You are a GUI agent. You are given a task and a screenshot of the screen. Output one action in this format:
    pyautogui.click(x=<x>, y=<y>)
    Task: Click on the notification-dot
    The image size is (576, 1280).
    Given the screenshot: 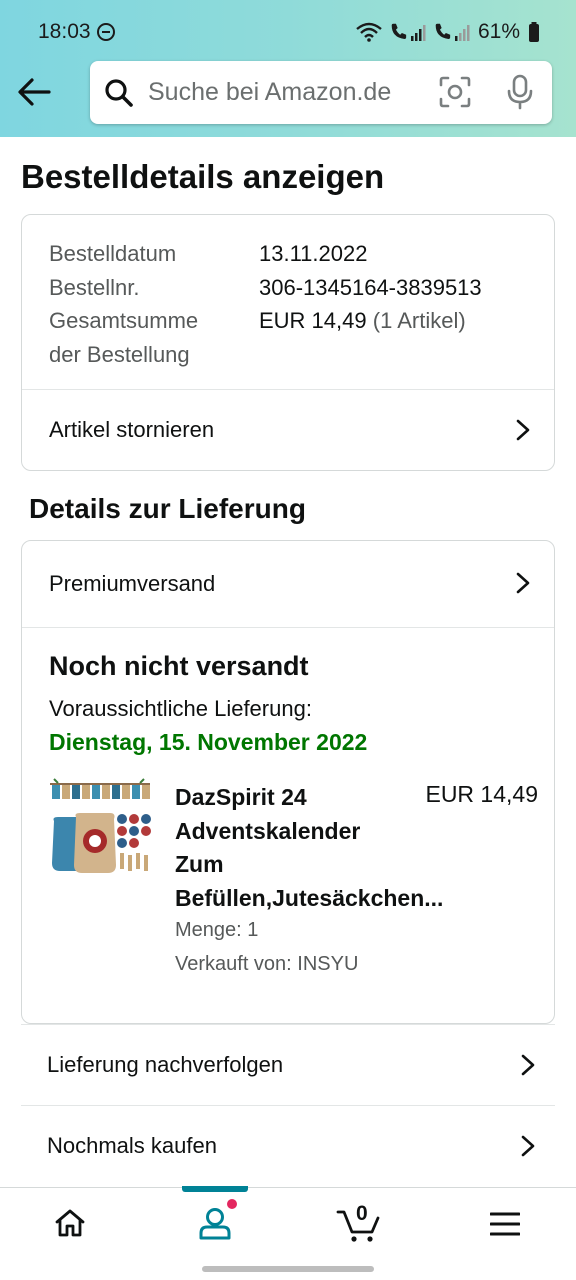 What is the action you would take?
    pyautogui.click(x=232, y=1204)
    